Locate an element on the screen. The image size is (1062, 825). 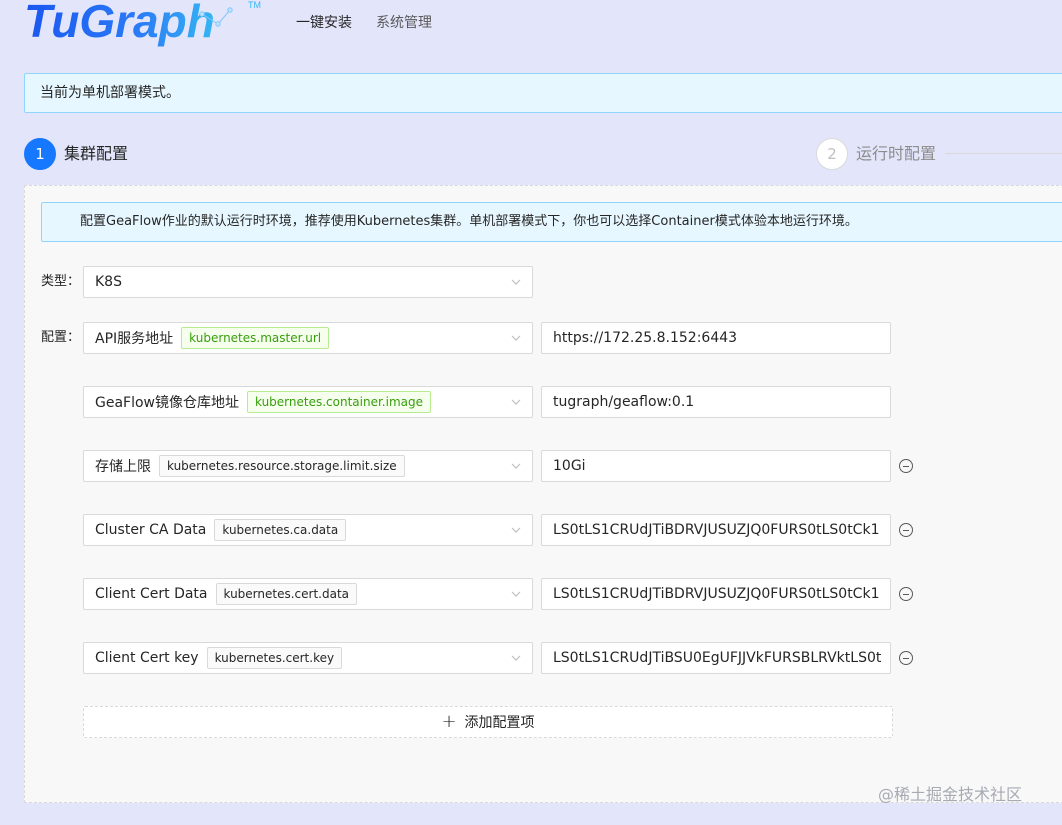
type-select-value: K8S is located at coordinates (108, 282).